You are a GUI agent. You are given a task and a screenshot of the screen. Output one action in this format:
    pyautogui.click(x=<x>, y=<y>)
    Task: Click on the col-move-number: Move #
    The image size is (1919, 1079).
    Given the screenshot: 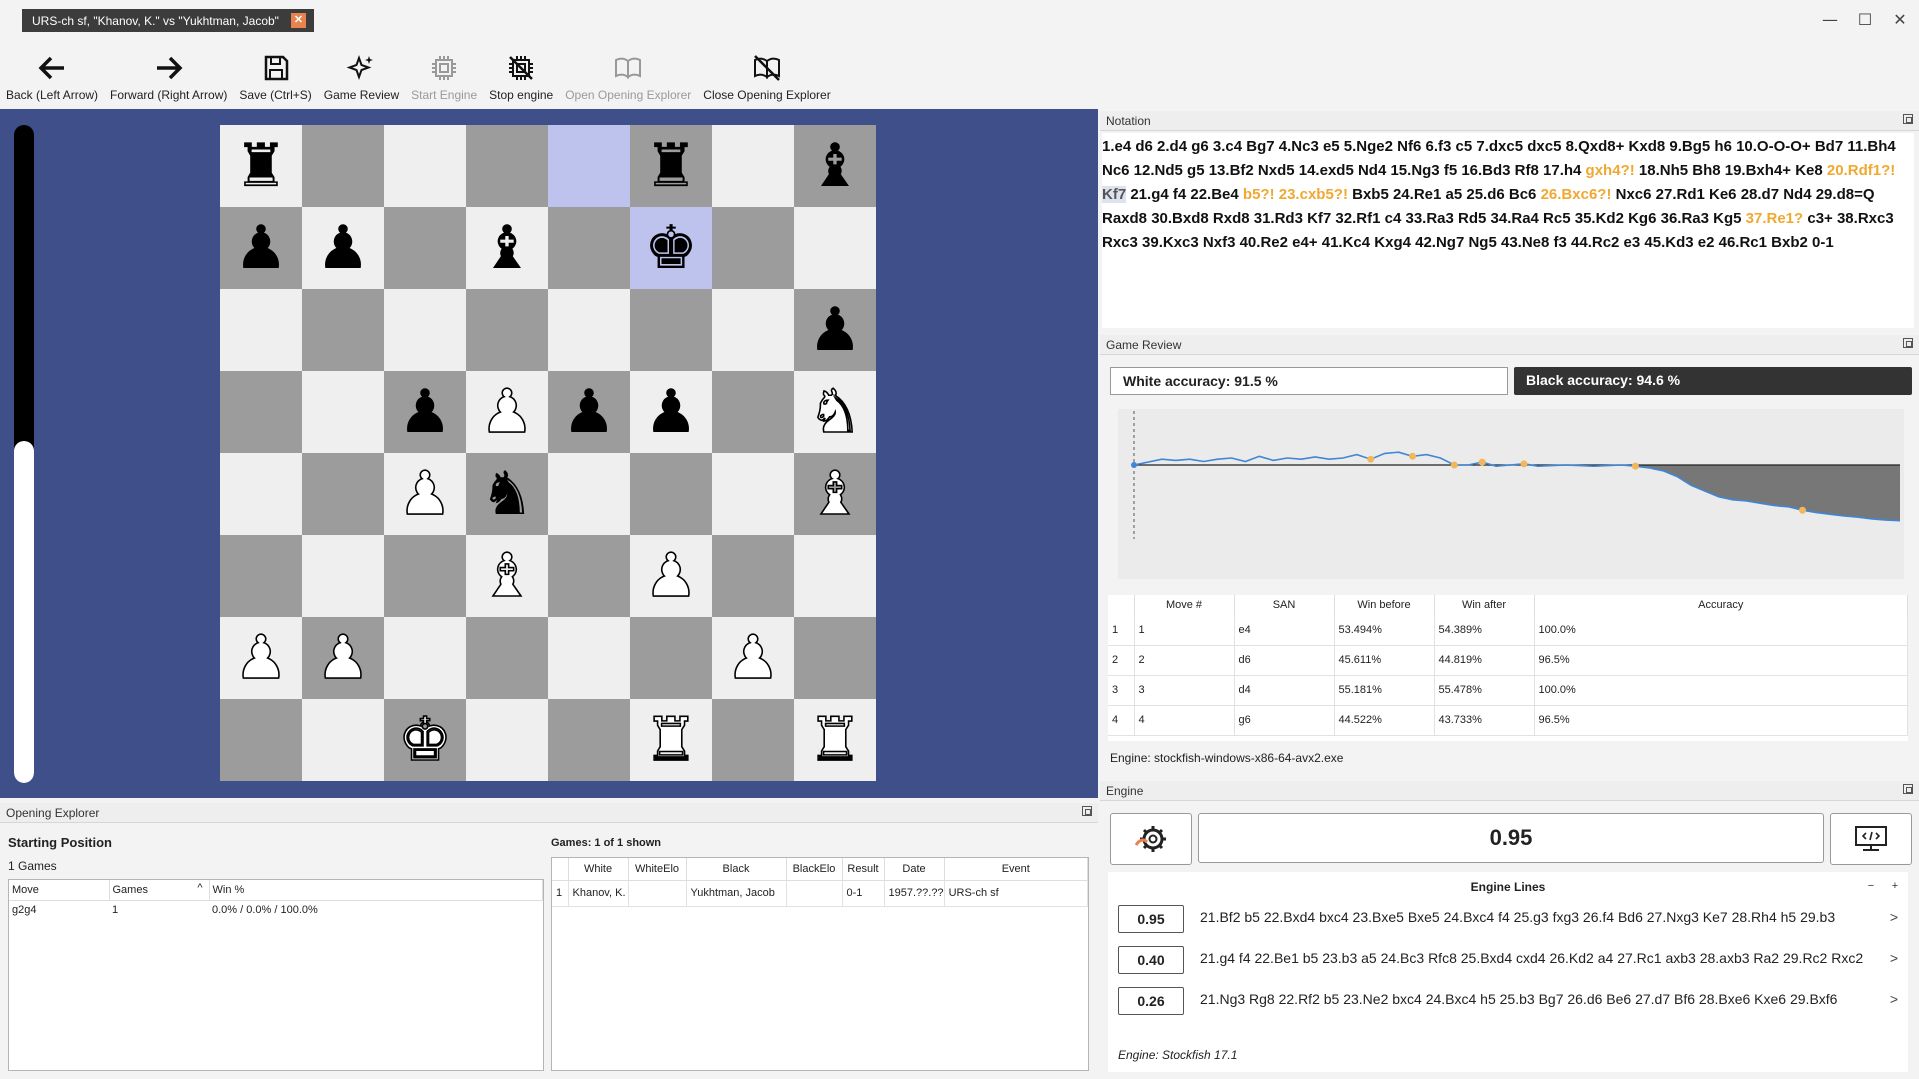 What is the action you would take?
    pyautogui.click(x=1184, y=605)
    